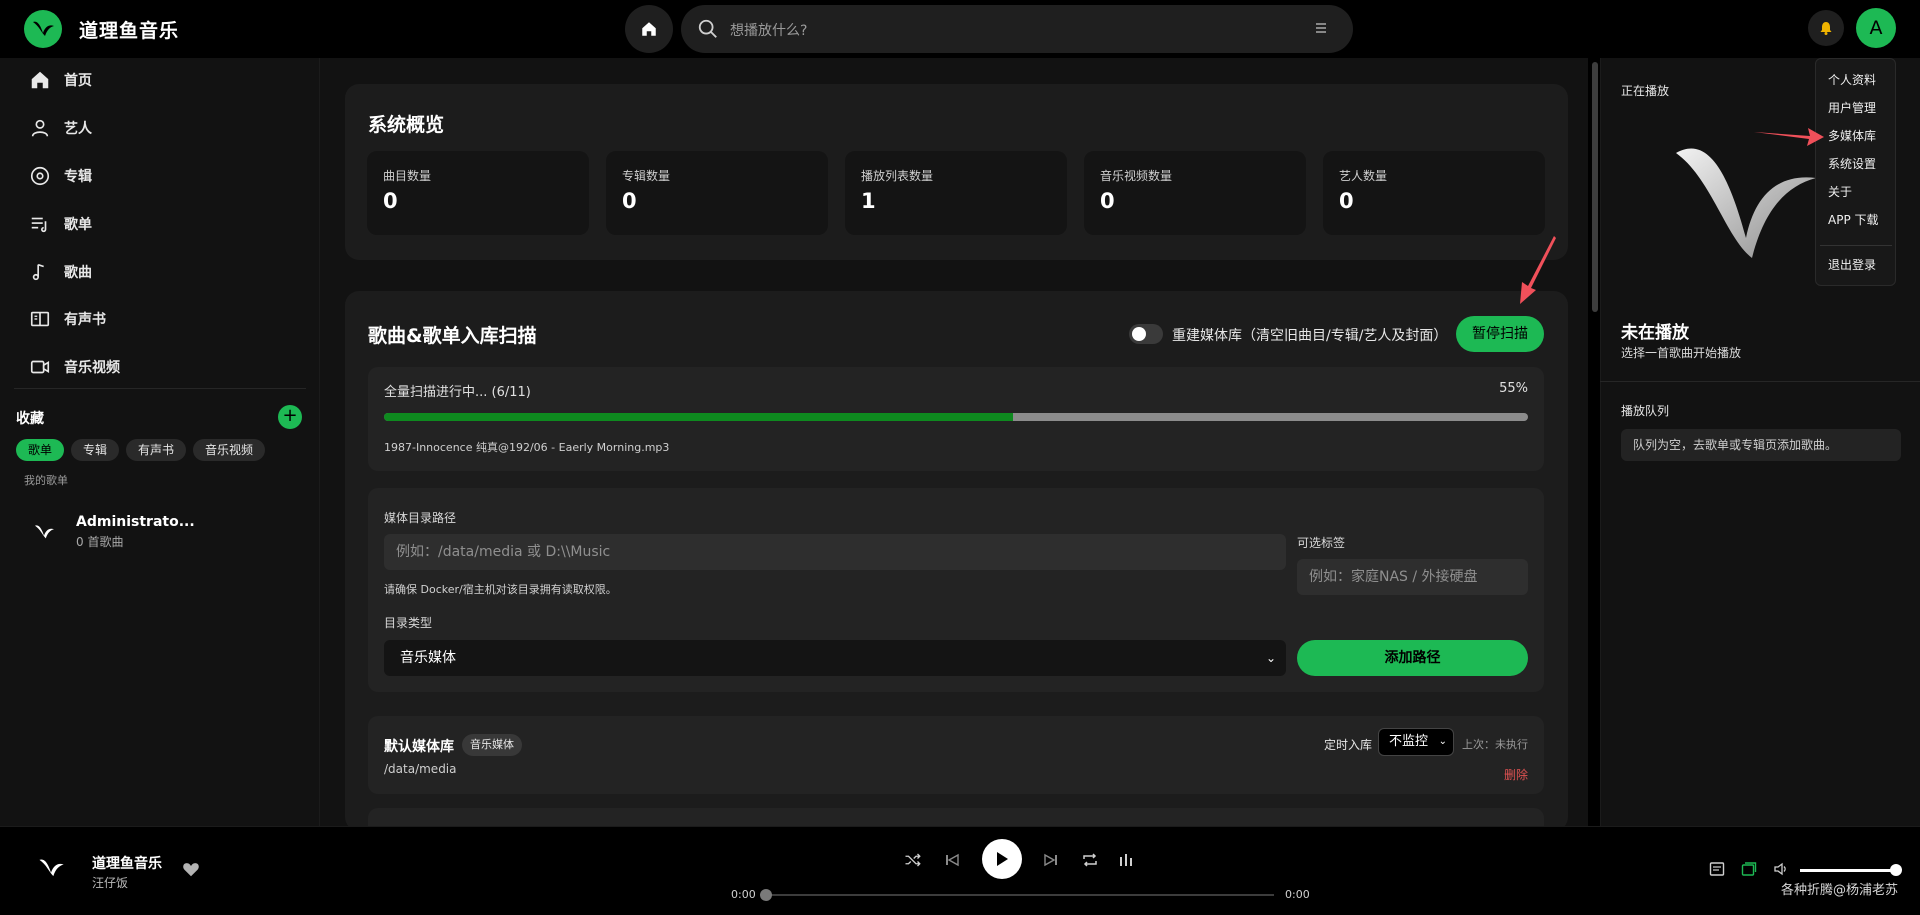  What do you see at coordinates (78, 177) in the screenshot?
I see `sidebar-item-label: 专辑` at bounding box center [78, 177].